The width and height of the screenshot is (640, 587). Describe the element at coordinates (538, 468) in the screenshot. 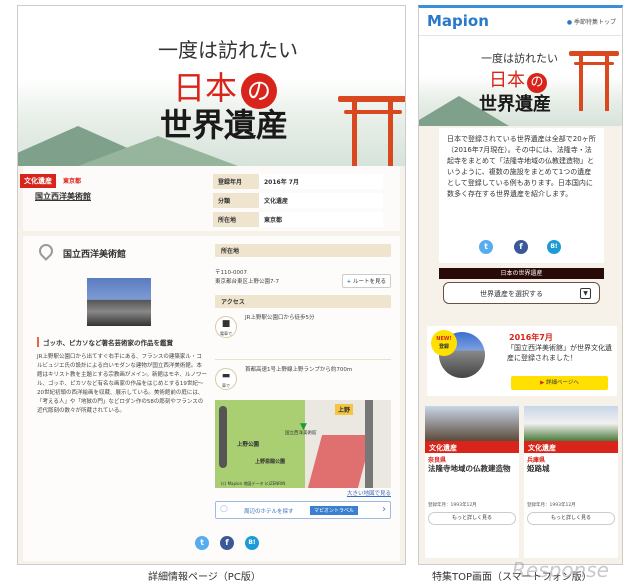

I see `card-name: 姫路城` at that location.